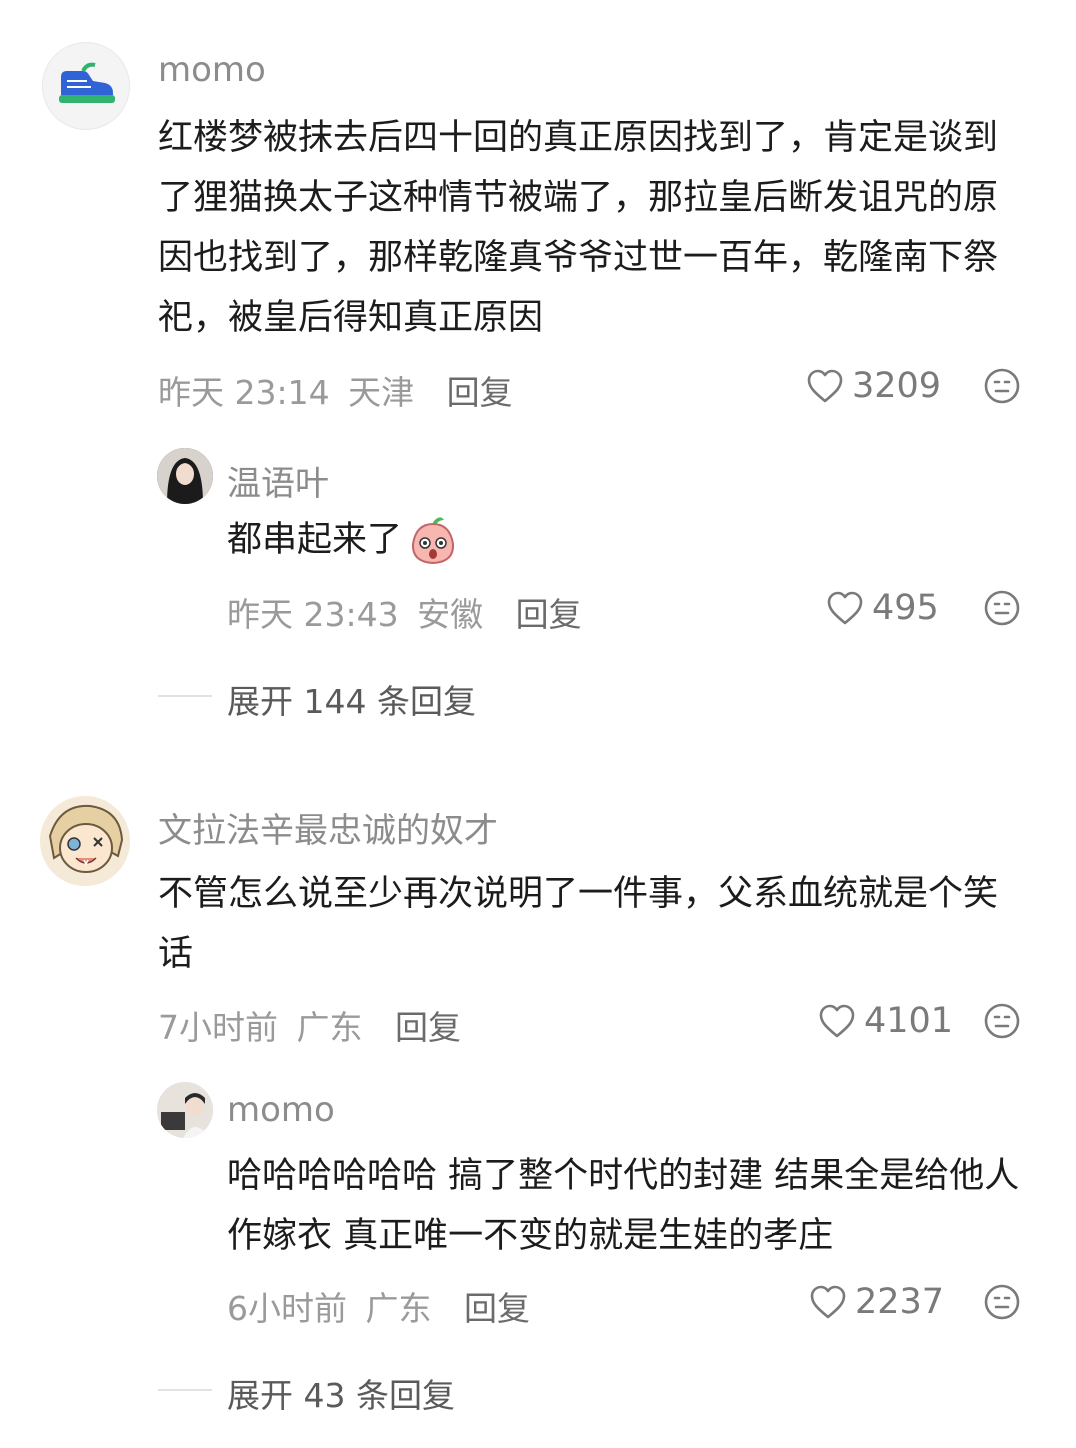 The image size is (1076, 1448). I want to click on comment-meta: 7小时前 广东 回复, so click(309, 1025).